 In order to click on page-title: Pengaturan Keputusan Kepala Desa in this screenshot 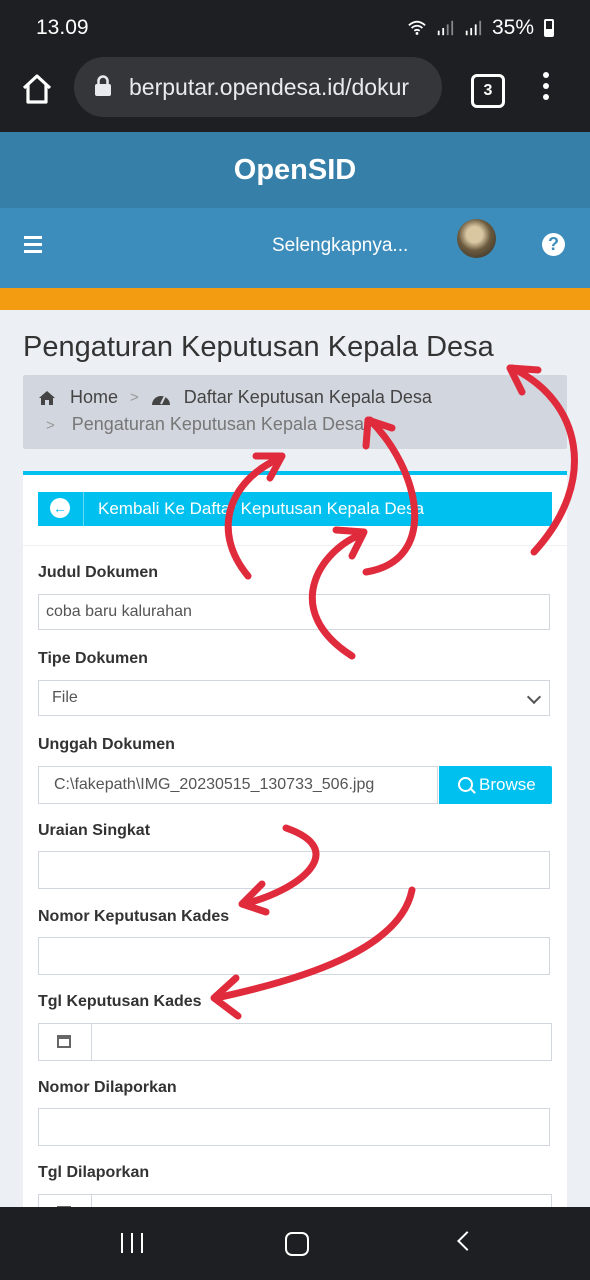, I will do `click(258, 347)`.